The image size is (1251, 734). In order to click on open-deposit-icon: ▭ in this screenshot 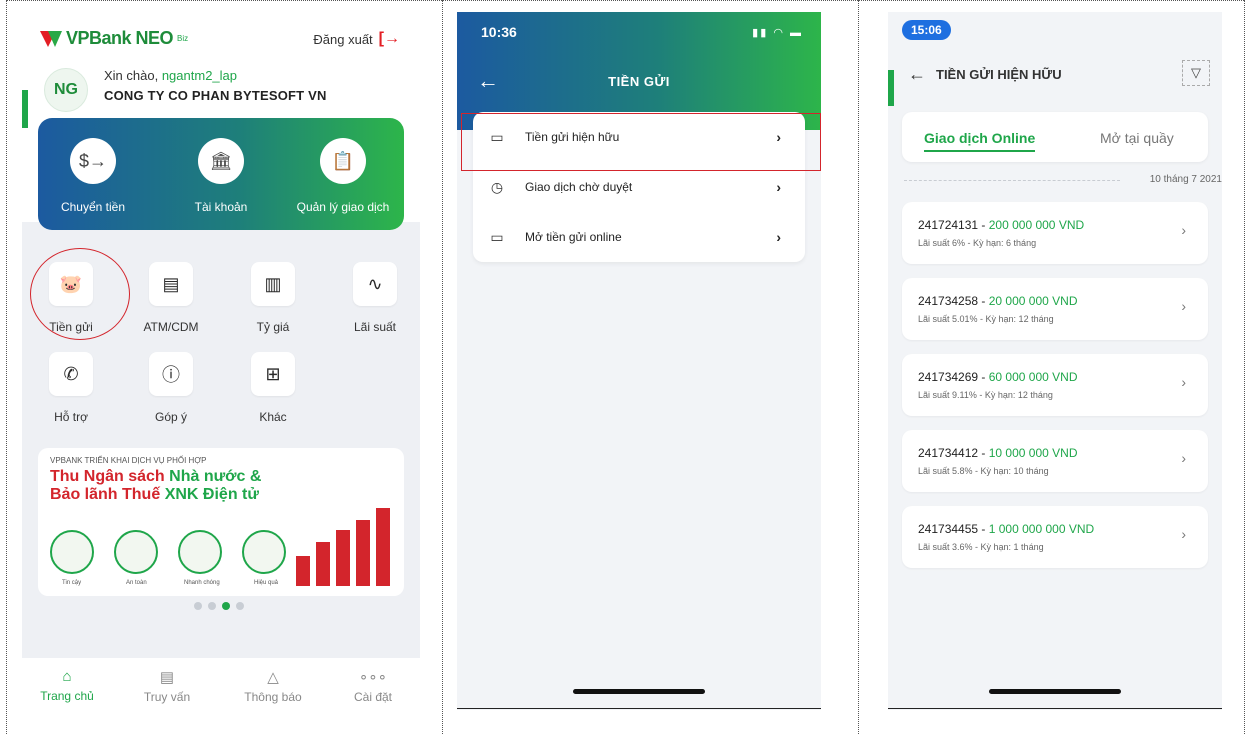, I will do `click(497, 236)`.